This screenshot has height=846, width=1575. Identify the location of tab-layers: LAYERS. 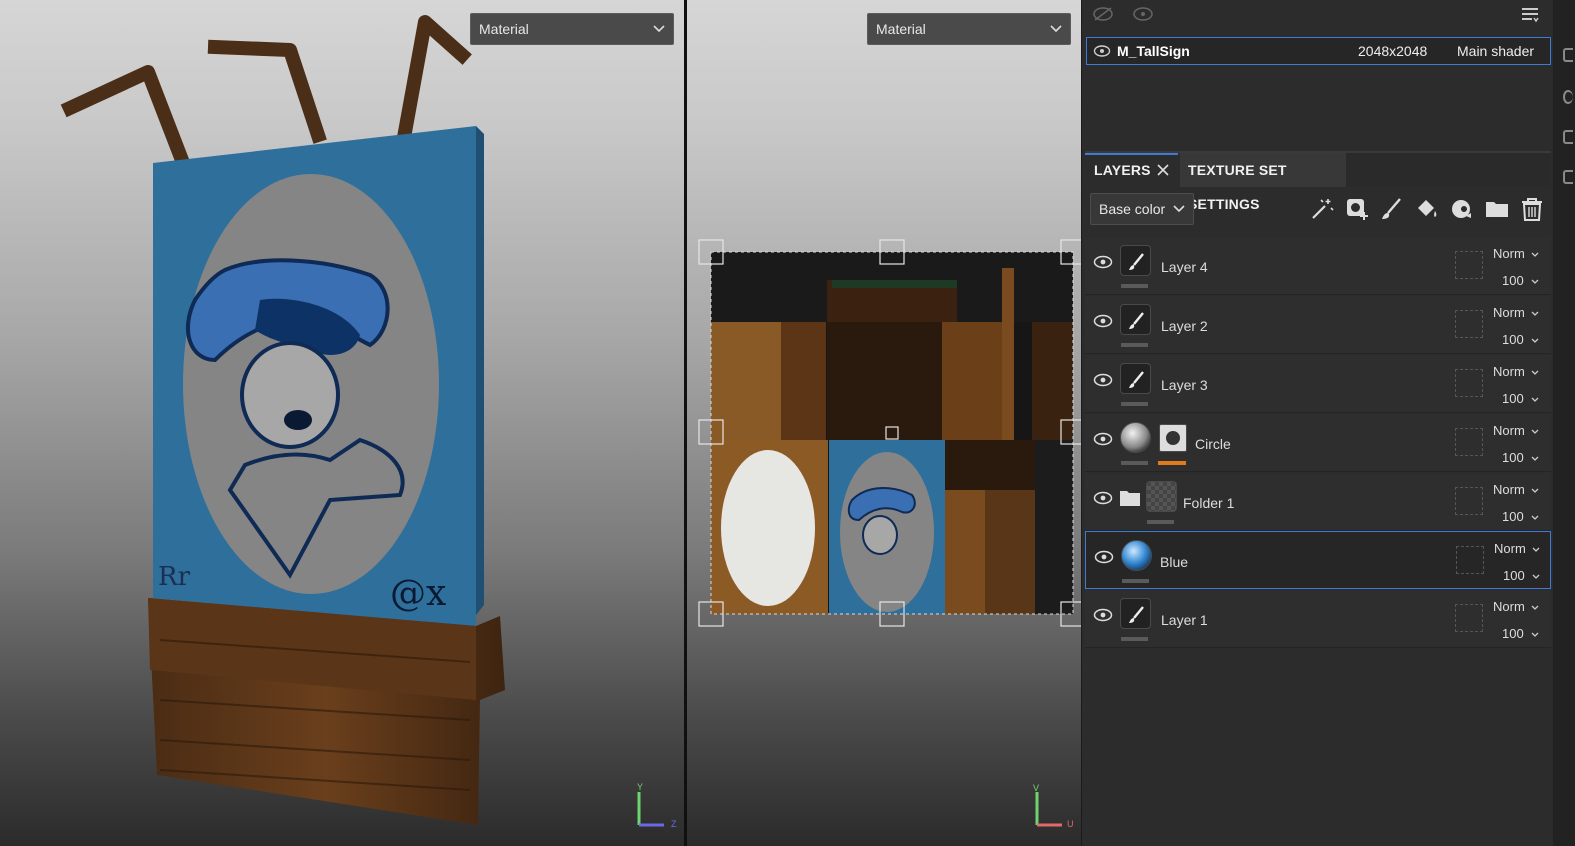
(1131, 170).